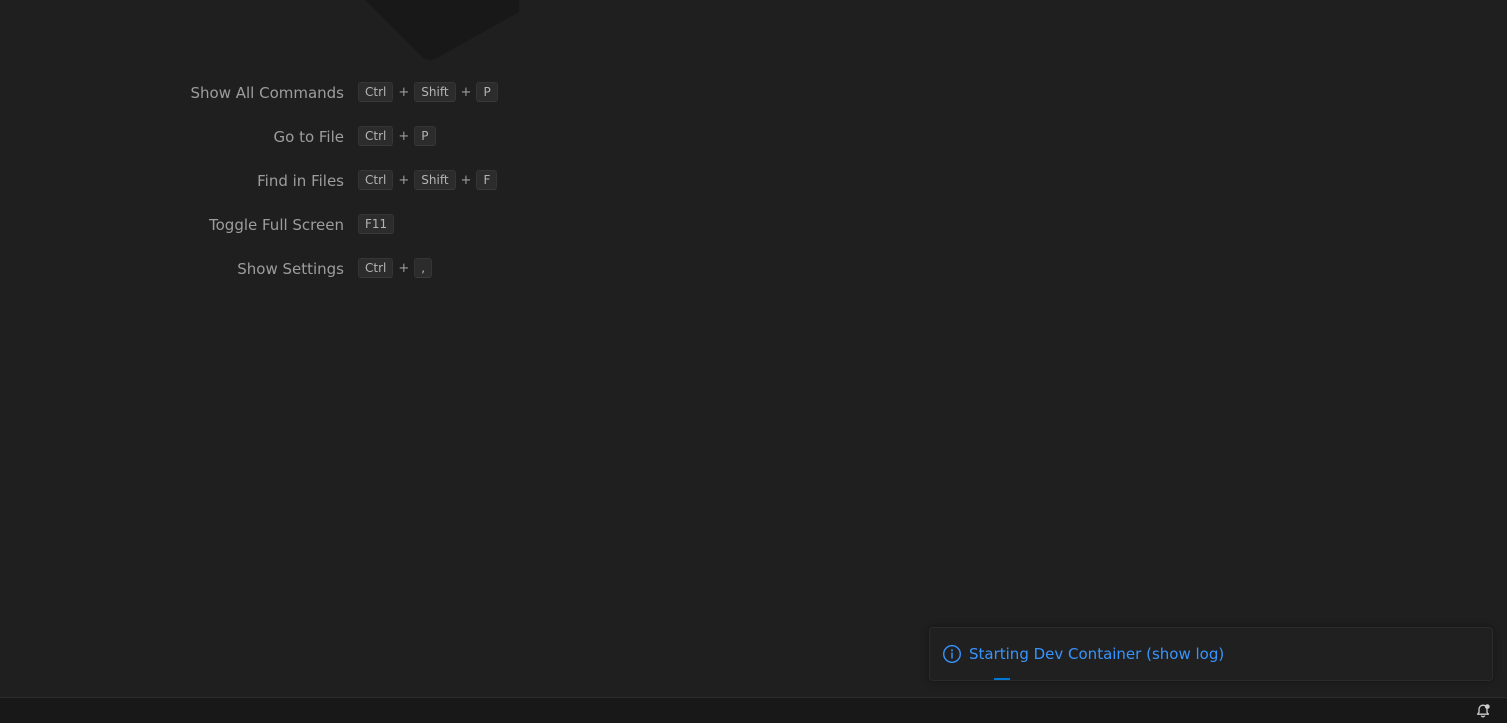  Describe the element at coordinates (1096, 654) in the screenshot. I see `show-log-link: Starting Dev Container (show log)` at that location.